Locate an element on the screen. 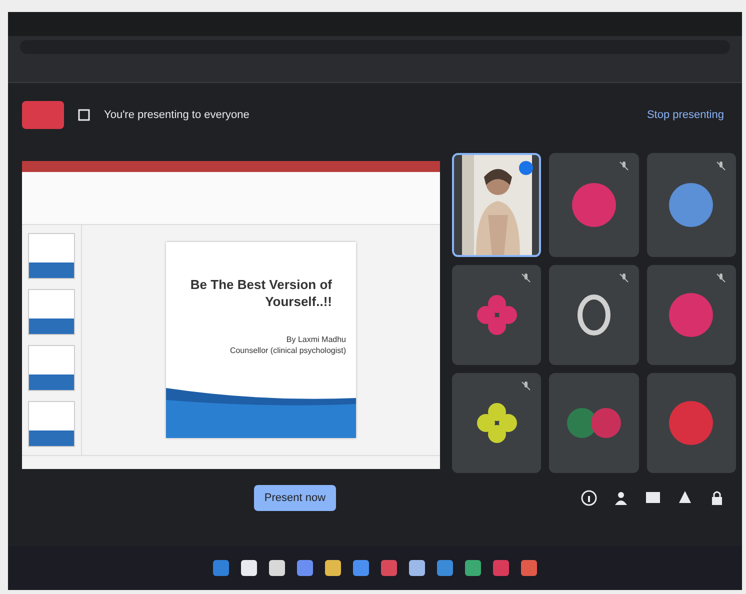 The width and height of the screenshot is (746, 594). present-icon is located at coordinates (84, 115).